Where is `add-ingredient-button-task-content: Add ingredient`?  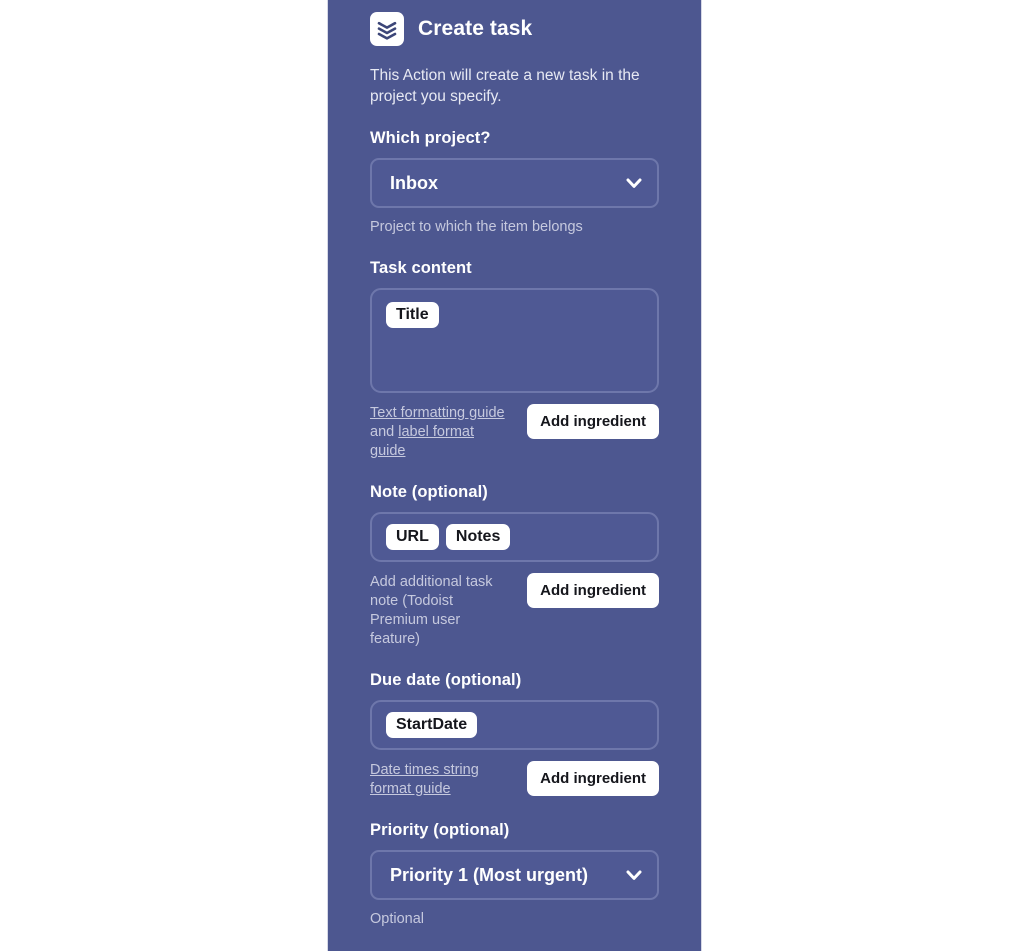
add-ingredient-button-task-content: Add ingredient is located at coordinates (593, 421).